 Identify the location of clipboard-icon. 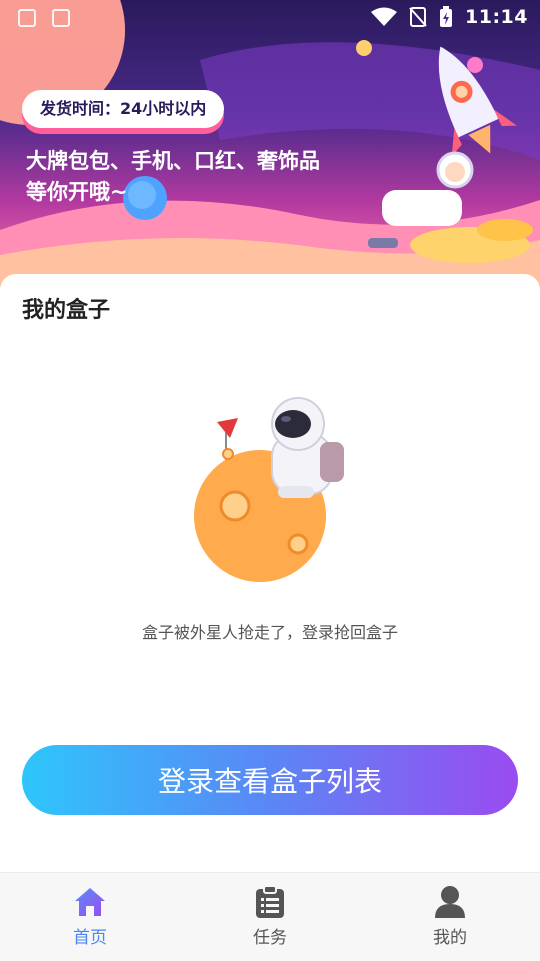
(270, 901).